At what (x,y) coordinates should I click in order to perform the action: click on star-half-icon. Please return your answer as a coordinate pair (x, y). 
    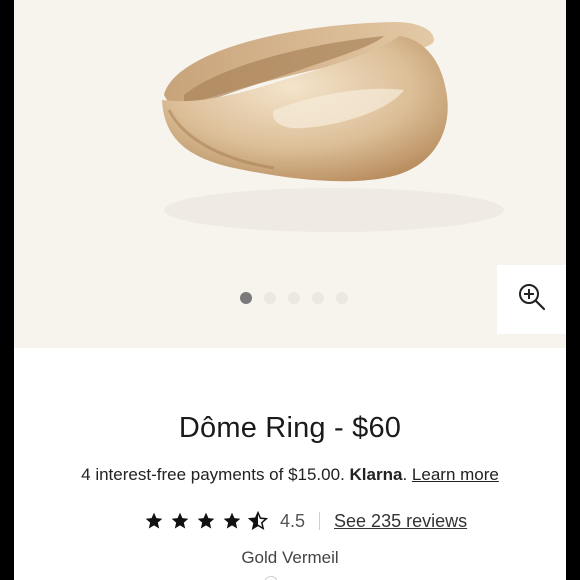
    Looking at the image, I should click on (258, 521).